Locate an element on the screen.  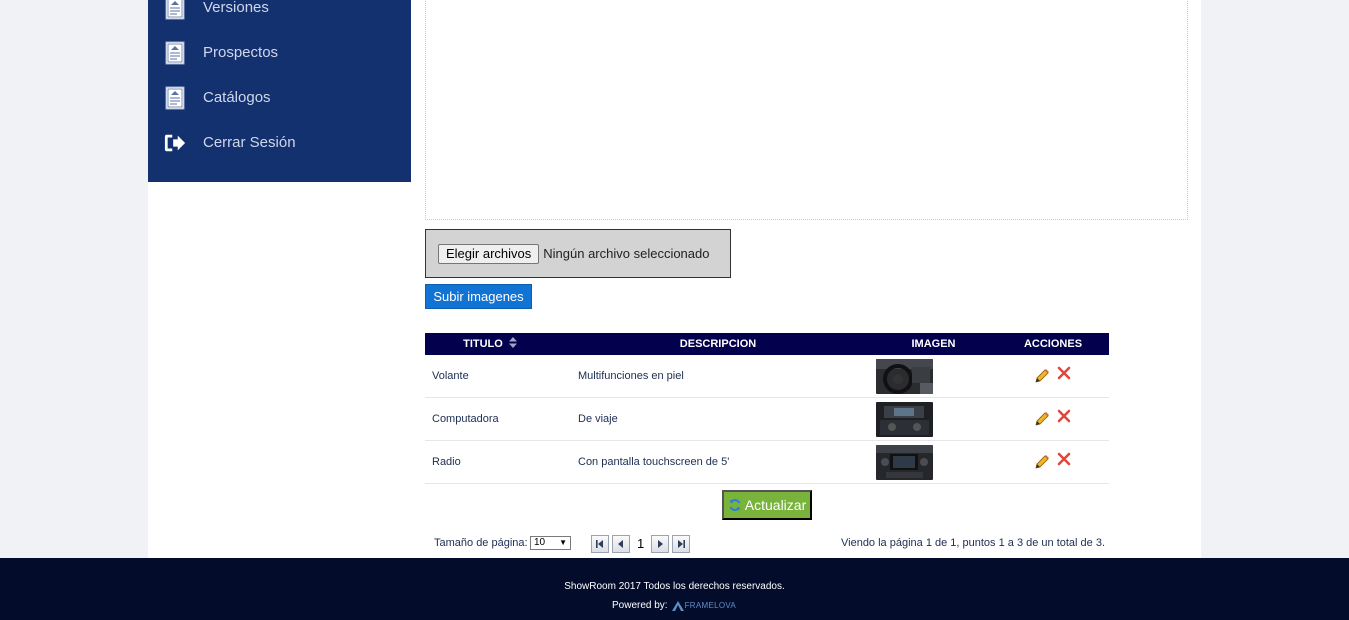
refresh-label: Actualizar is located at coordinates (775, 505).